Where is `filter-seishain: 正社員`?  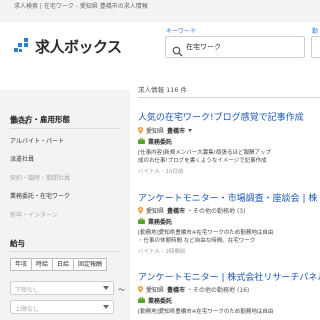
filter-seishain: 正社員 is located at coordinates (67, 121).